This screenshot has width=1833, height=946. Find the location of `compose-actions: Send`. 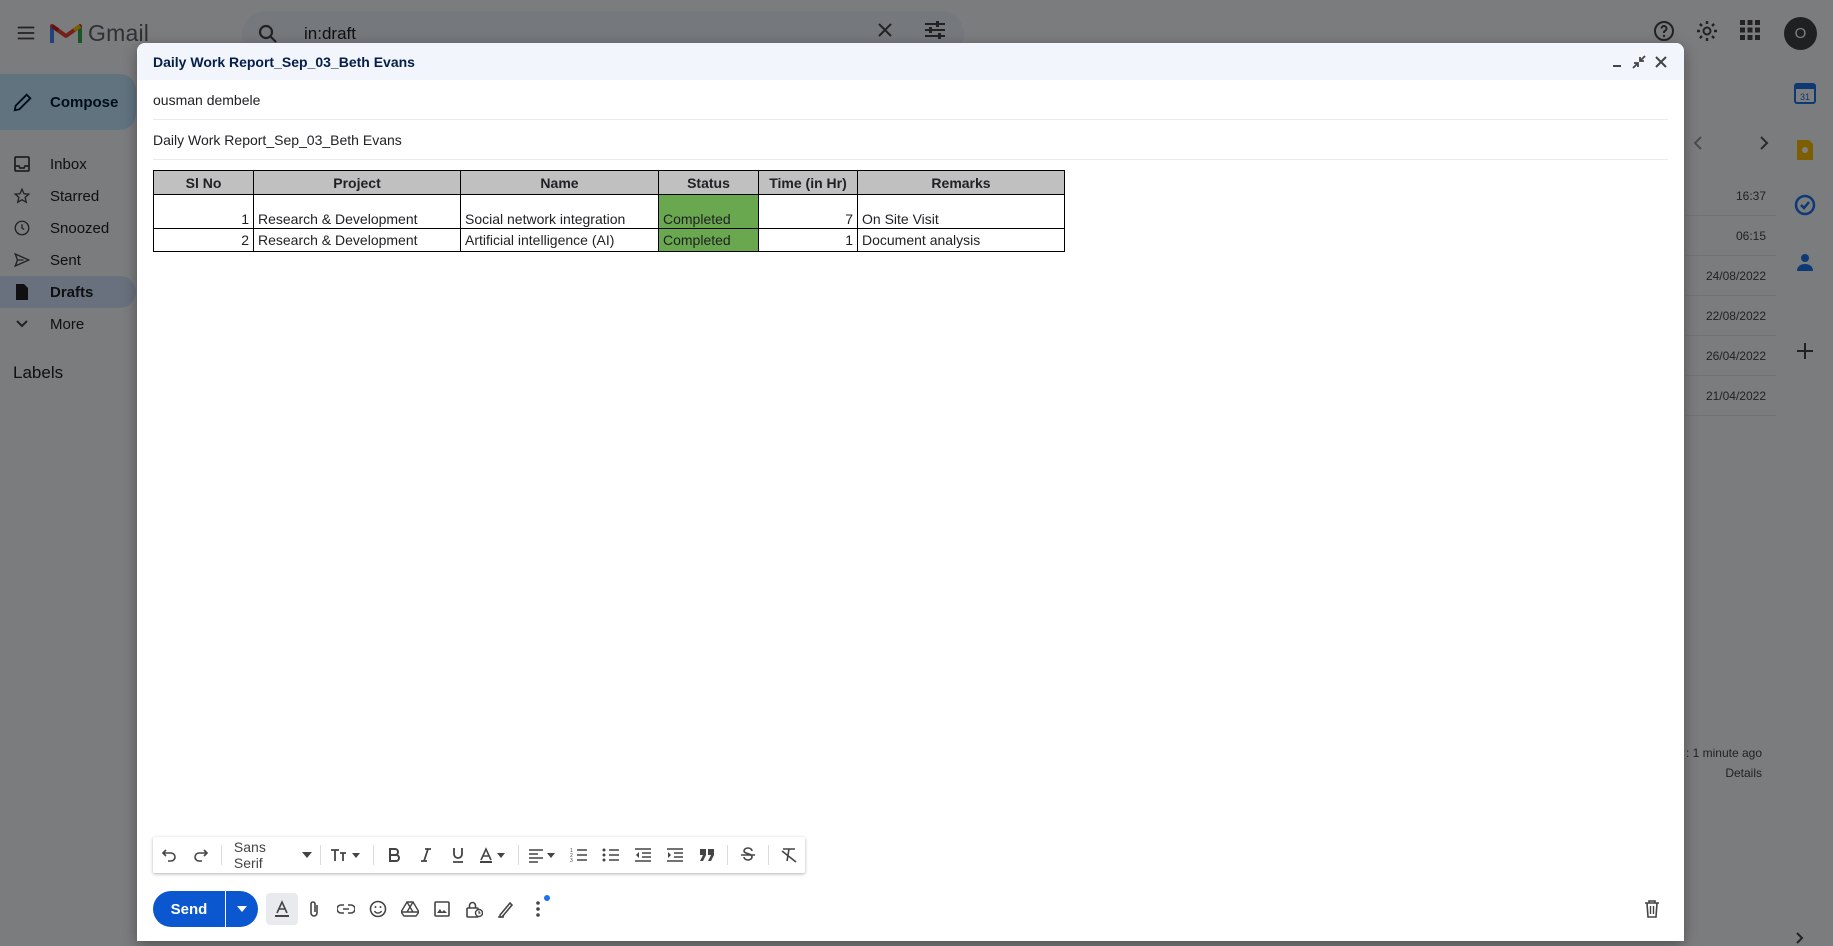

compose-actions: Send is located at coordinates (910, 909).